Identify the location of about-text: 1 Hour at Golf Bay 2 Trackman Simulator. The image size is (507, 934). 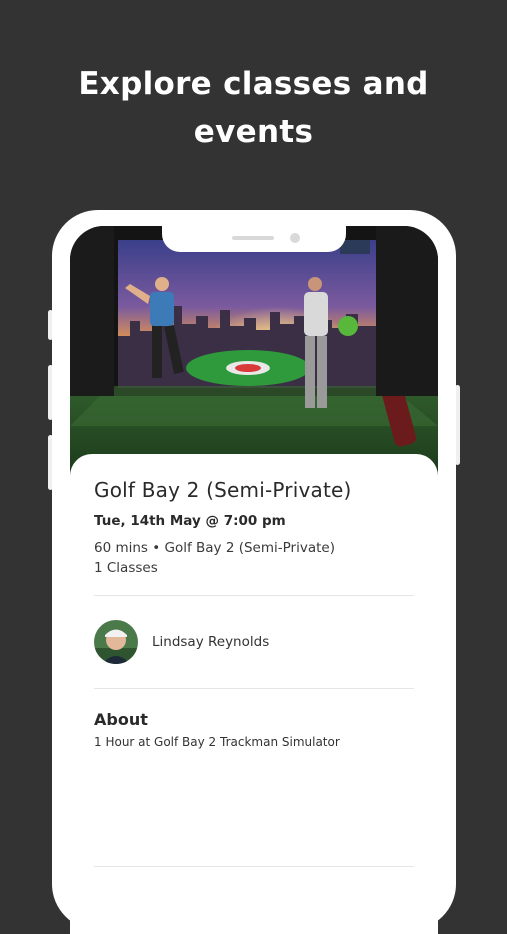
(217, 742).